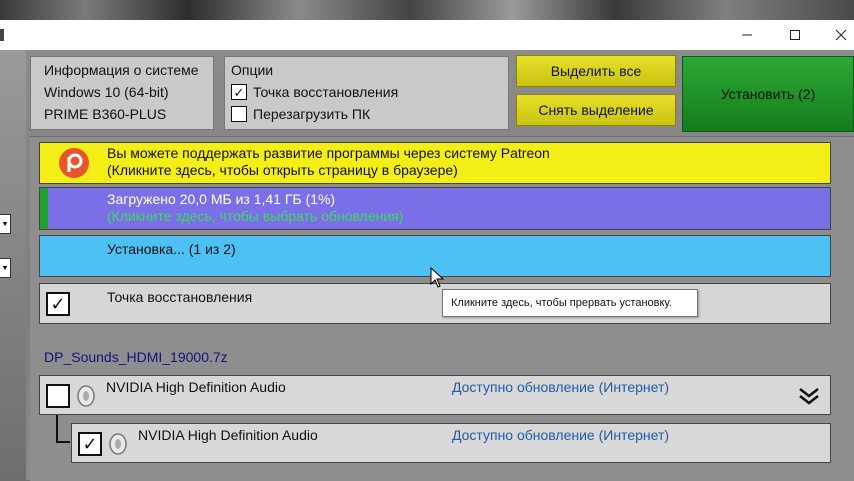 This screenshot has width=854, height=481. What do you see at coordinates (561, 435) in the screenshot?
I see `device-status-child: Доступно обновление (Интернет)` at bounding box center [561, 435].